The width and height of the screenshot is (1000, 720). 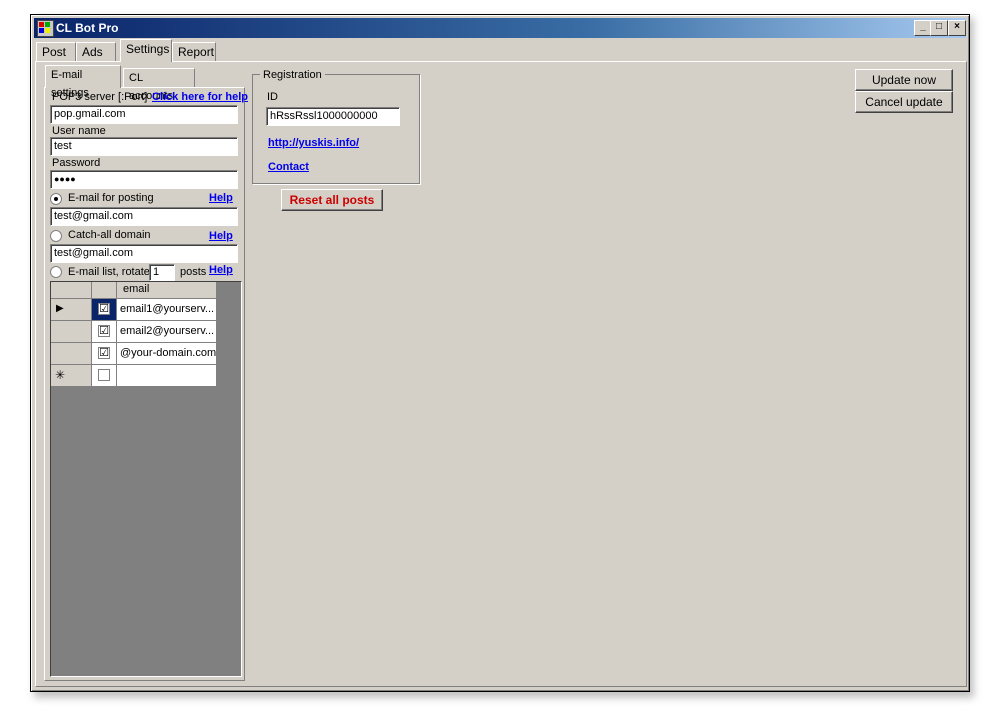 I want to click on pop3-server-input: pop.gmail.com, so click(x=144, y=114).